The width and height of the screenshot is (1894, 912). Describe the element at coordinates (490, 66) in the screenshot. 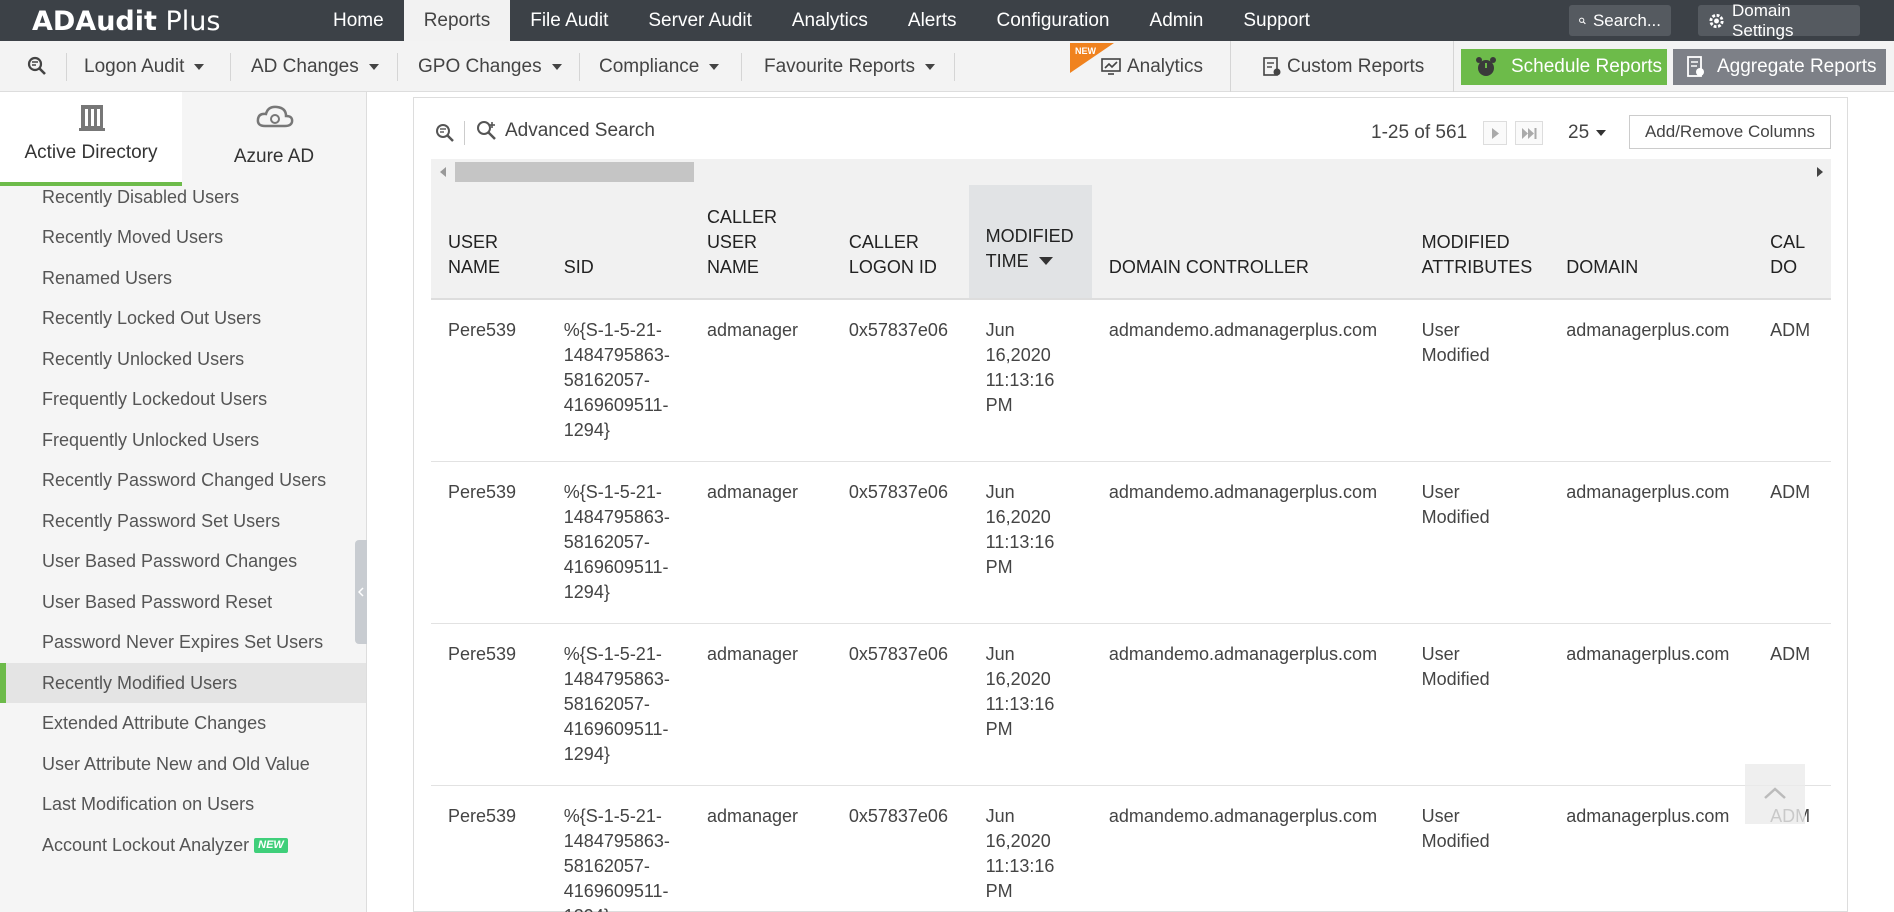

I see `menu-gpo-changes: GPO Changes` at that location.